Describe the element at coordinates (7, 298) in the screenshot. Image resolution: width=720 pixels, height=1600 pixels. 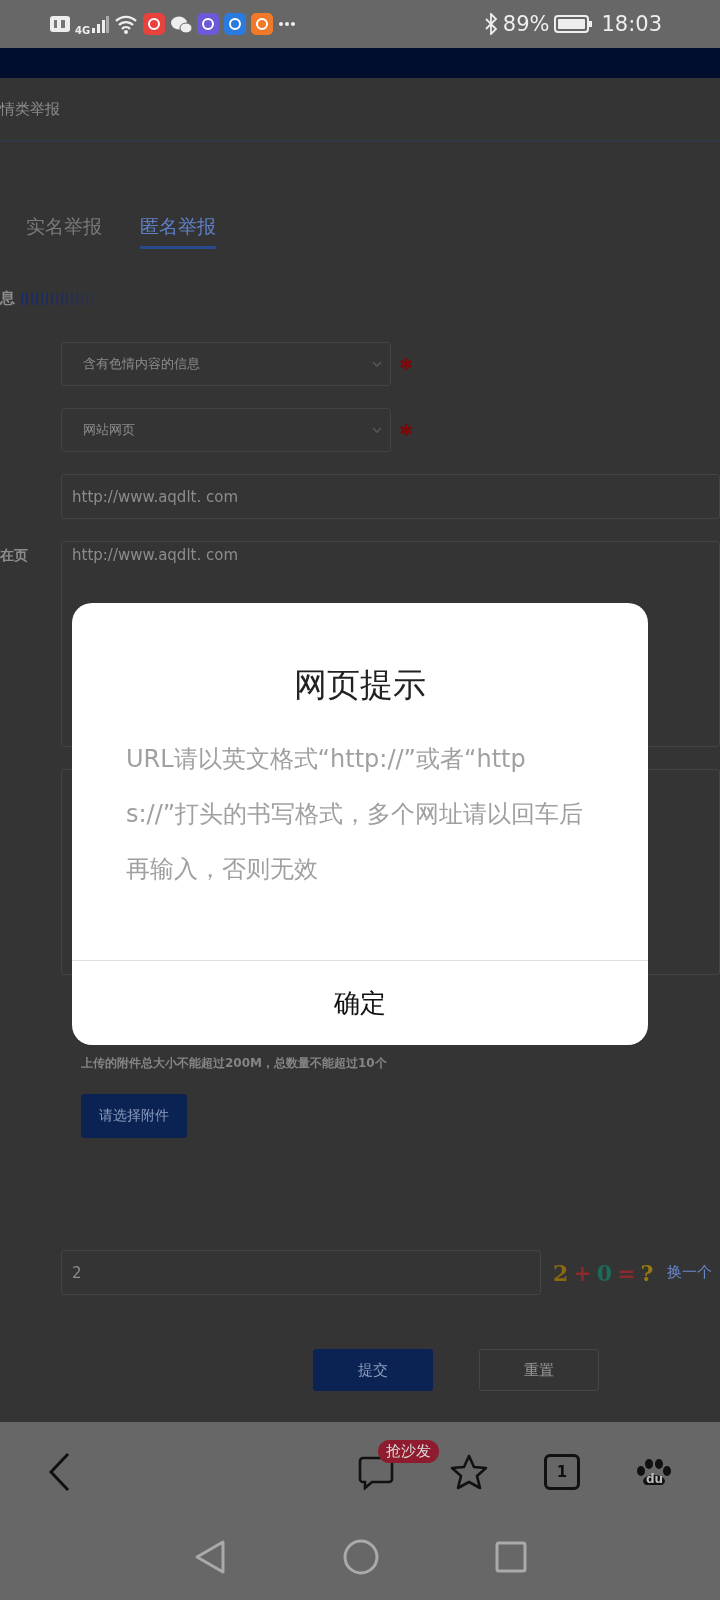
I see `section-heading: 息` at that location.